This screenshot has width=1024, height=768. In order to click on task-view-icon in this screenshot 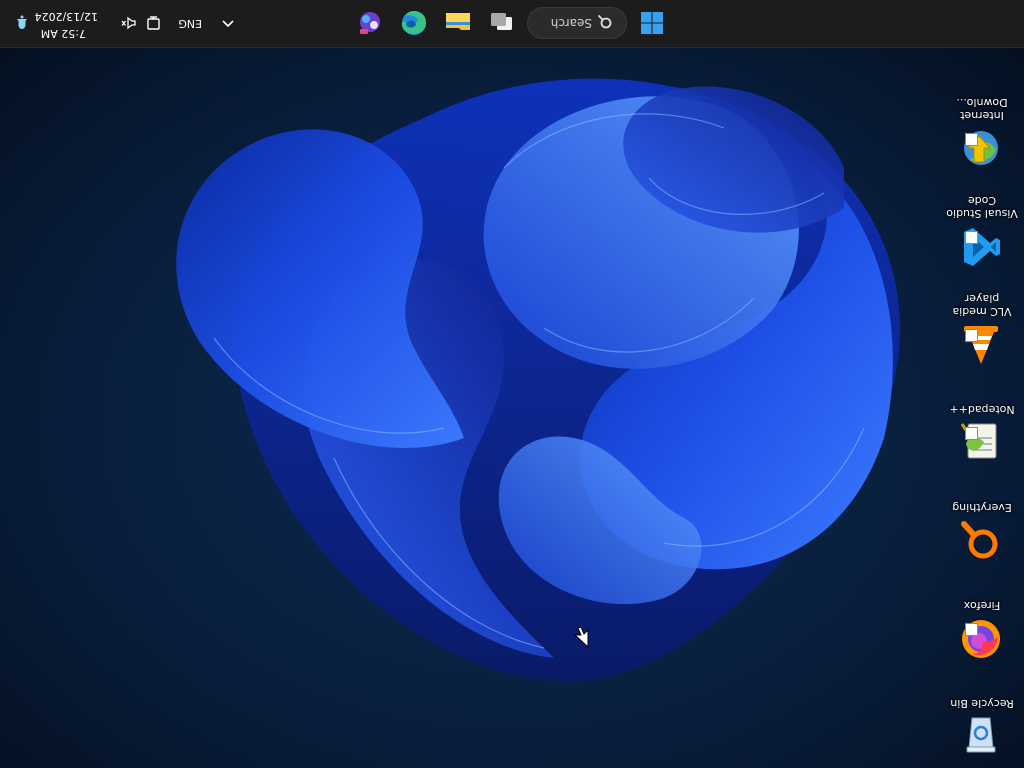, I will do `click(501, 21)`.